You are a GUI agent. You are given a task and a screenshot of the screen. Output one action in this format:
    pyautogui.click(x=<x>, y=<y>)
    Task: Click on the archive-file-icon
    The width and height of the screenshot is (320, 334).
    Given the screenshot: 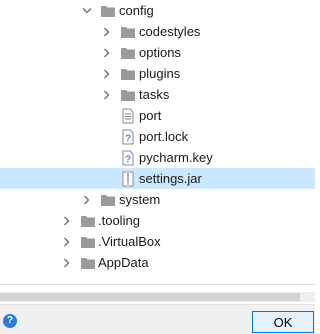 What is the action you would take?
    pyautogui.click(x=128, y=179)
    